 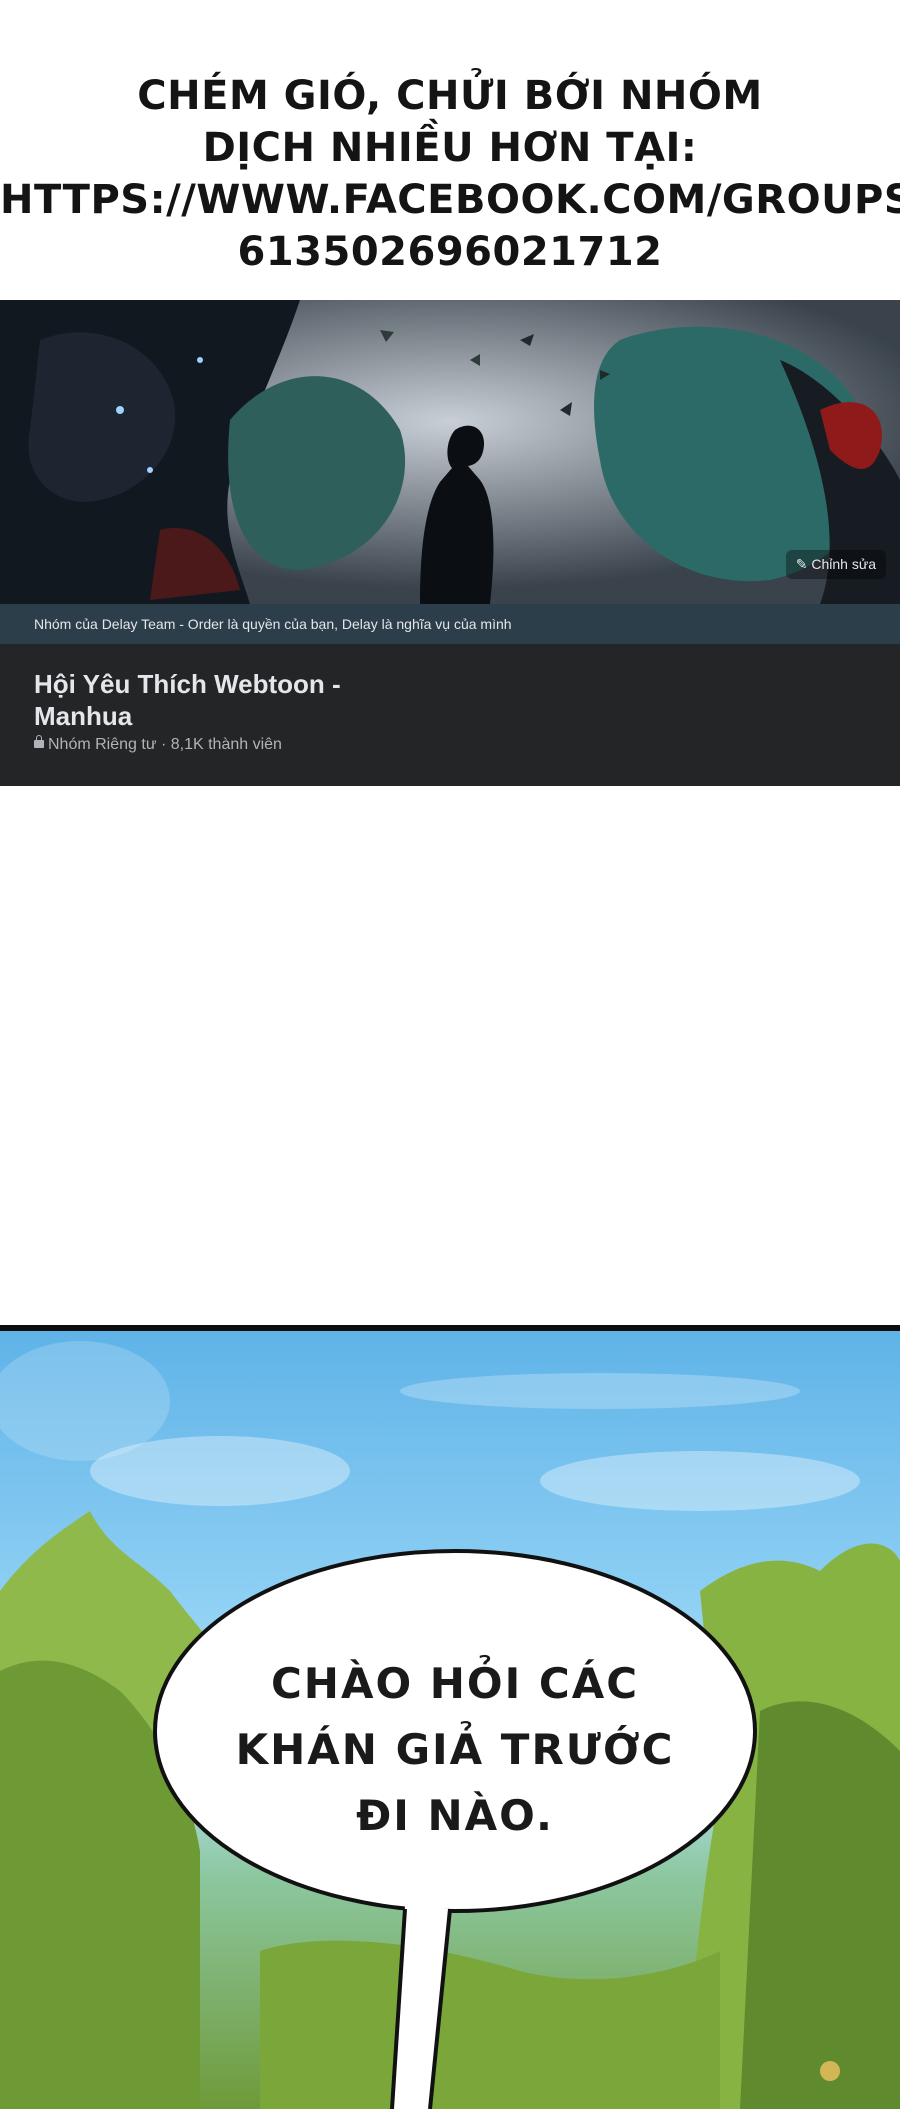 I want to click on speech-line-2: KHÁN GIẢ TRƯỚC, so click(x=455, y=1749).